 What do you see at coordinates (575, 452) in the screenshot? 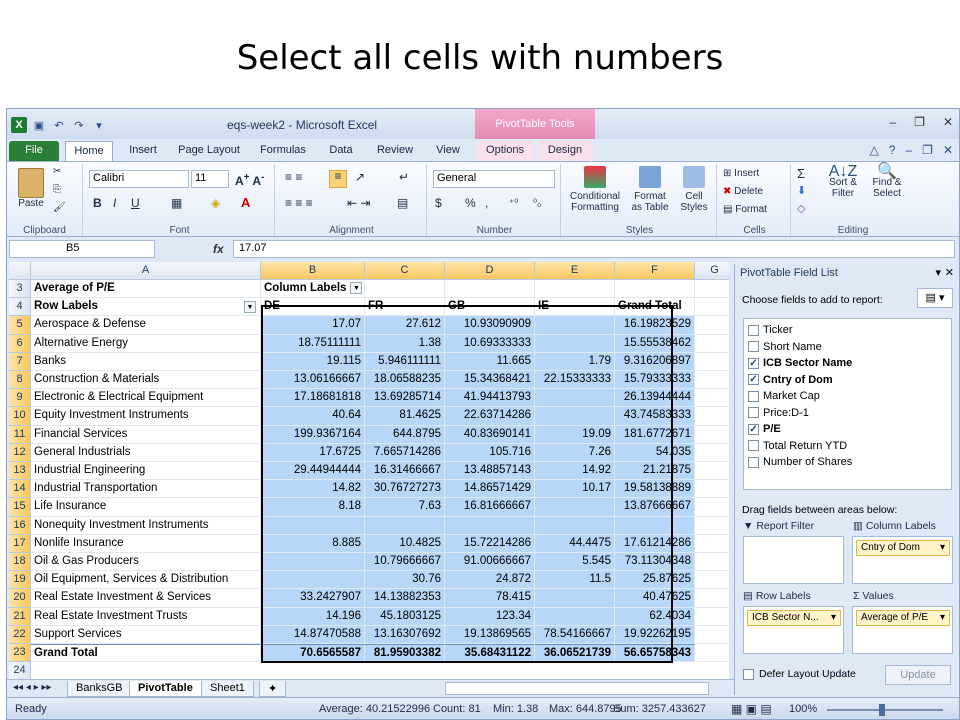
I see `value-cell: 7.26` at bounding box center [575, 452].